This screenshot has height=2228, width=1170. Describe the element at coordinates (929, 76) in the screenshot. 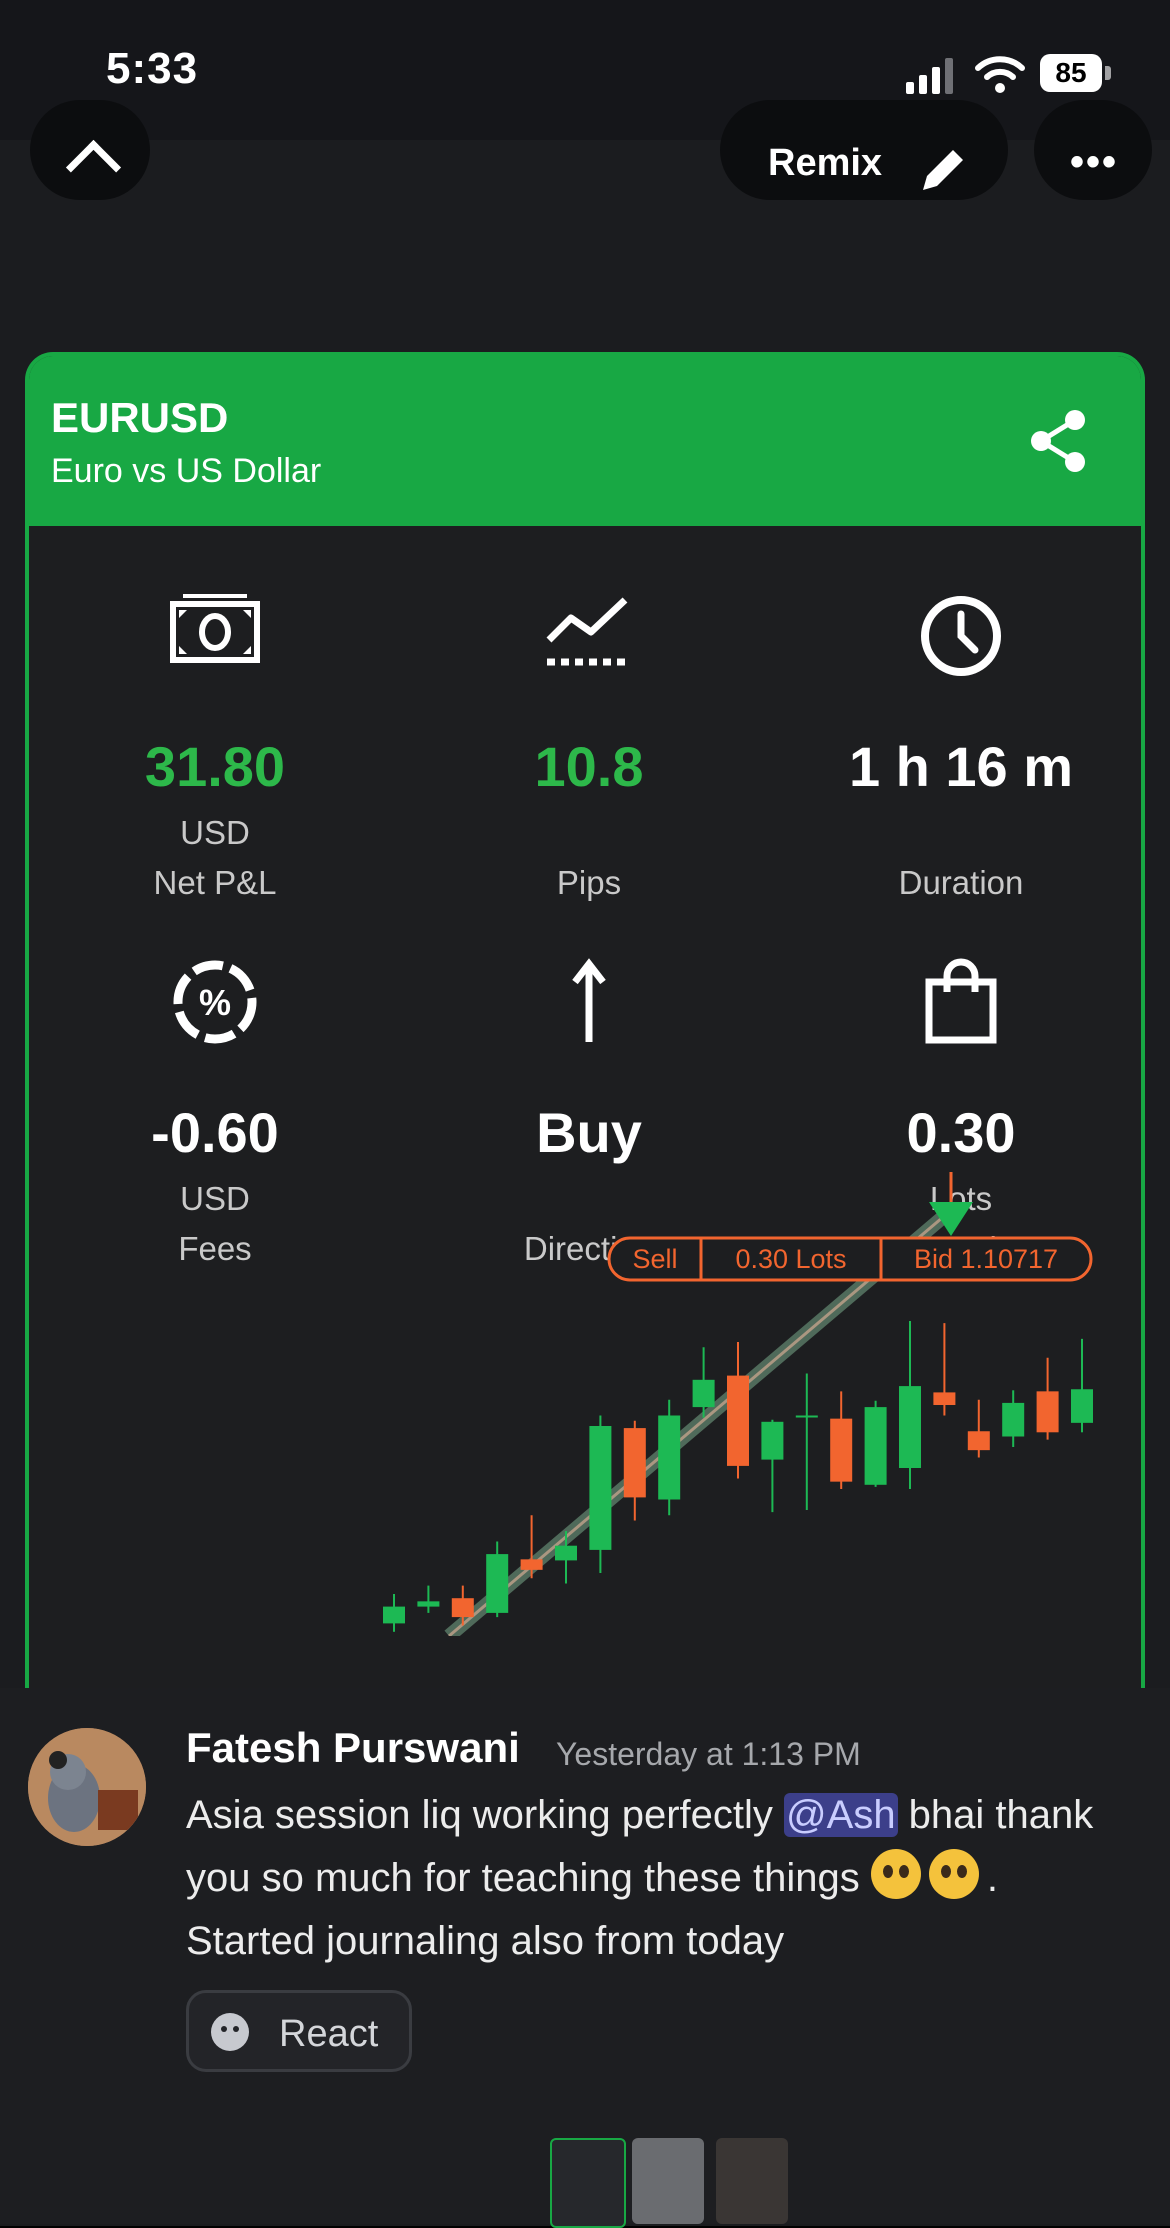

I see `cellular-signal-icon` at that location.